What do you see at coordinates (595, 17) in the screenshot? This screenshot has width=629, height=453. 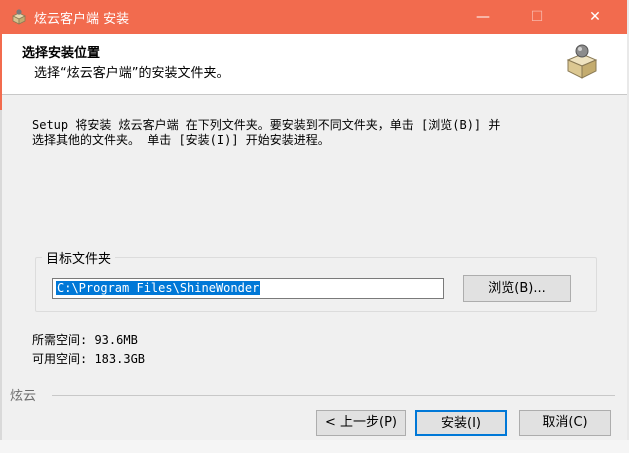 I see `close-button: ✕` at bounding box center [595, 17].